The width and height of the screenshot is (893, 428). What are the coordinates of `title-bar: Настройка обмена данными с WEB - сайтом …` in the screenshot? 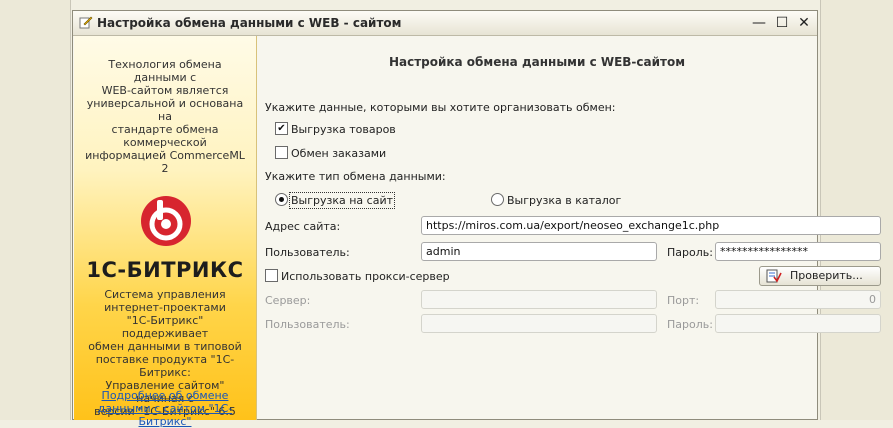 It's located at (445, 23).